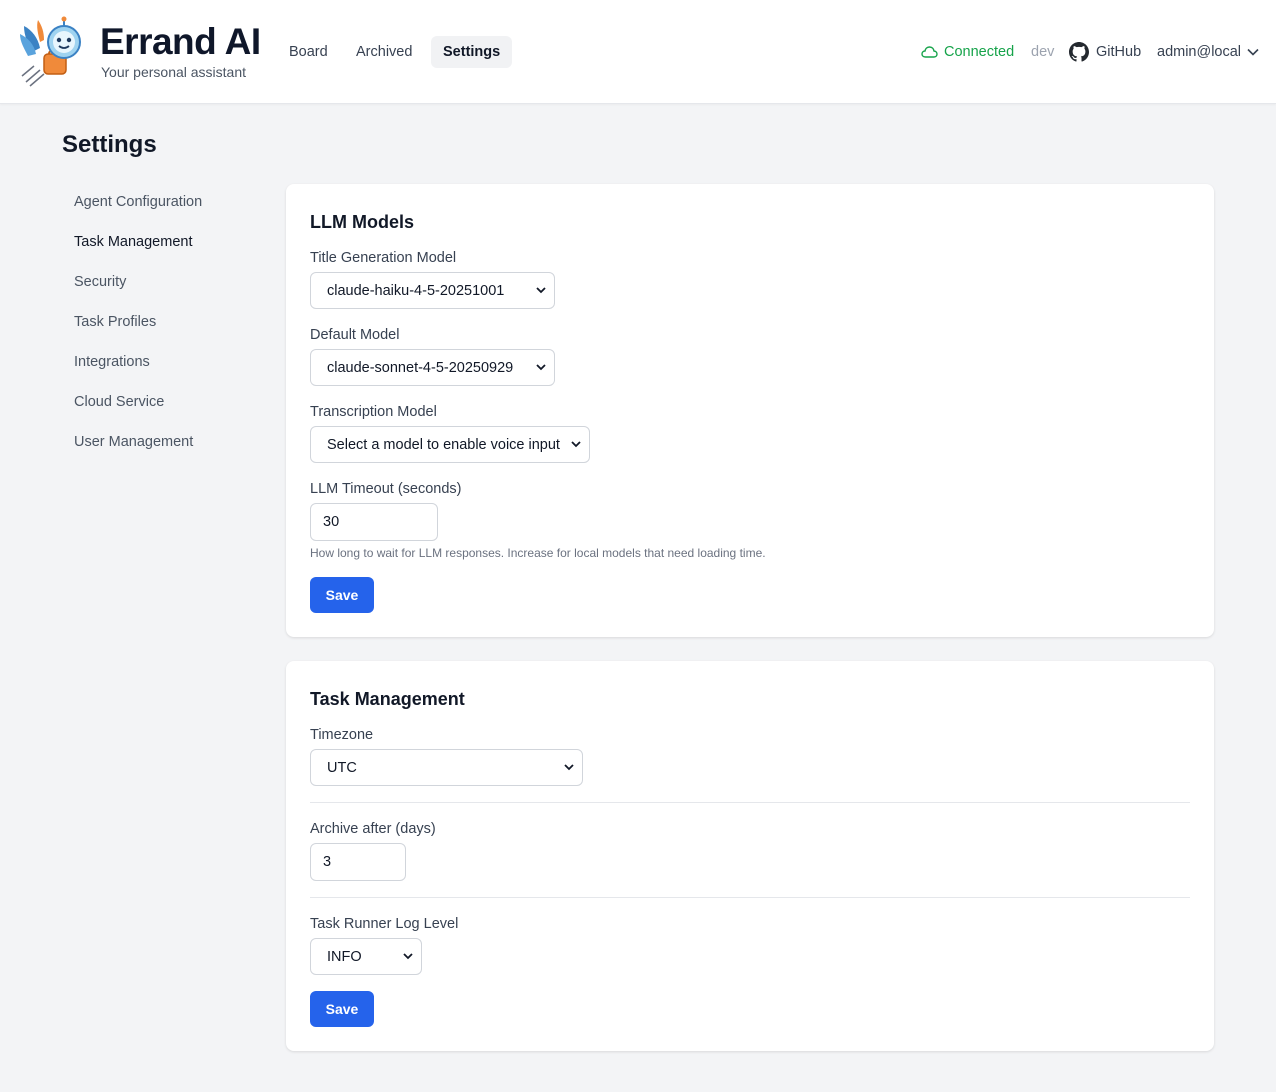 Image resolution: width=1276 pixels, height=1092 pixels. I want to click on github-icon, so click(1079, 52).